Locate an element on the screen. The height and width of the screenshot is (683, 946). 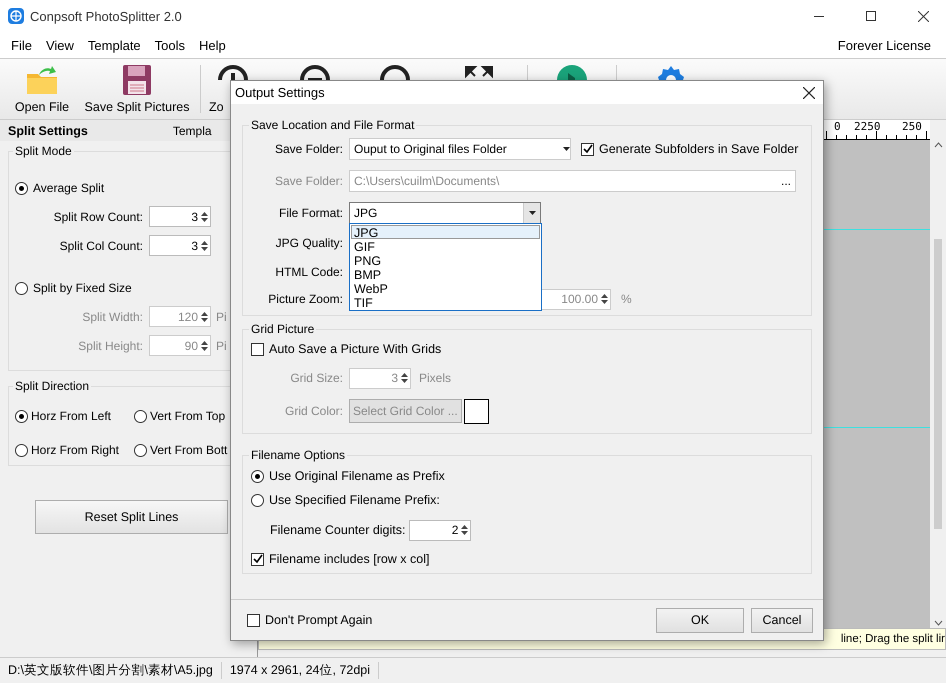
field-label: Grid Color: is located at coordinates (314, 411).